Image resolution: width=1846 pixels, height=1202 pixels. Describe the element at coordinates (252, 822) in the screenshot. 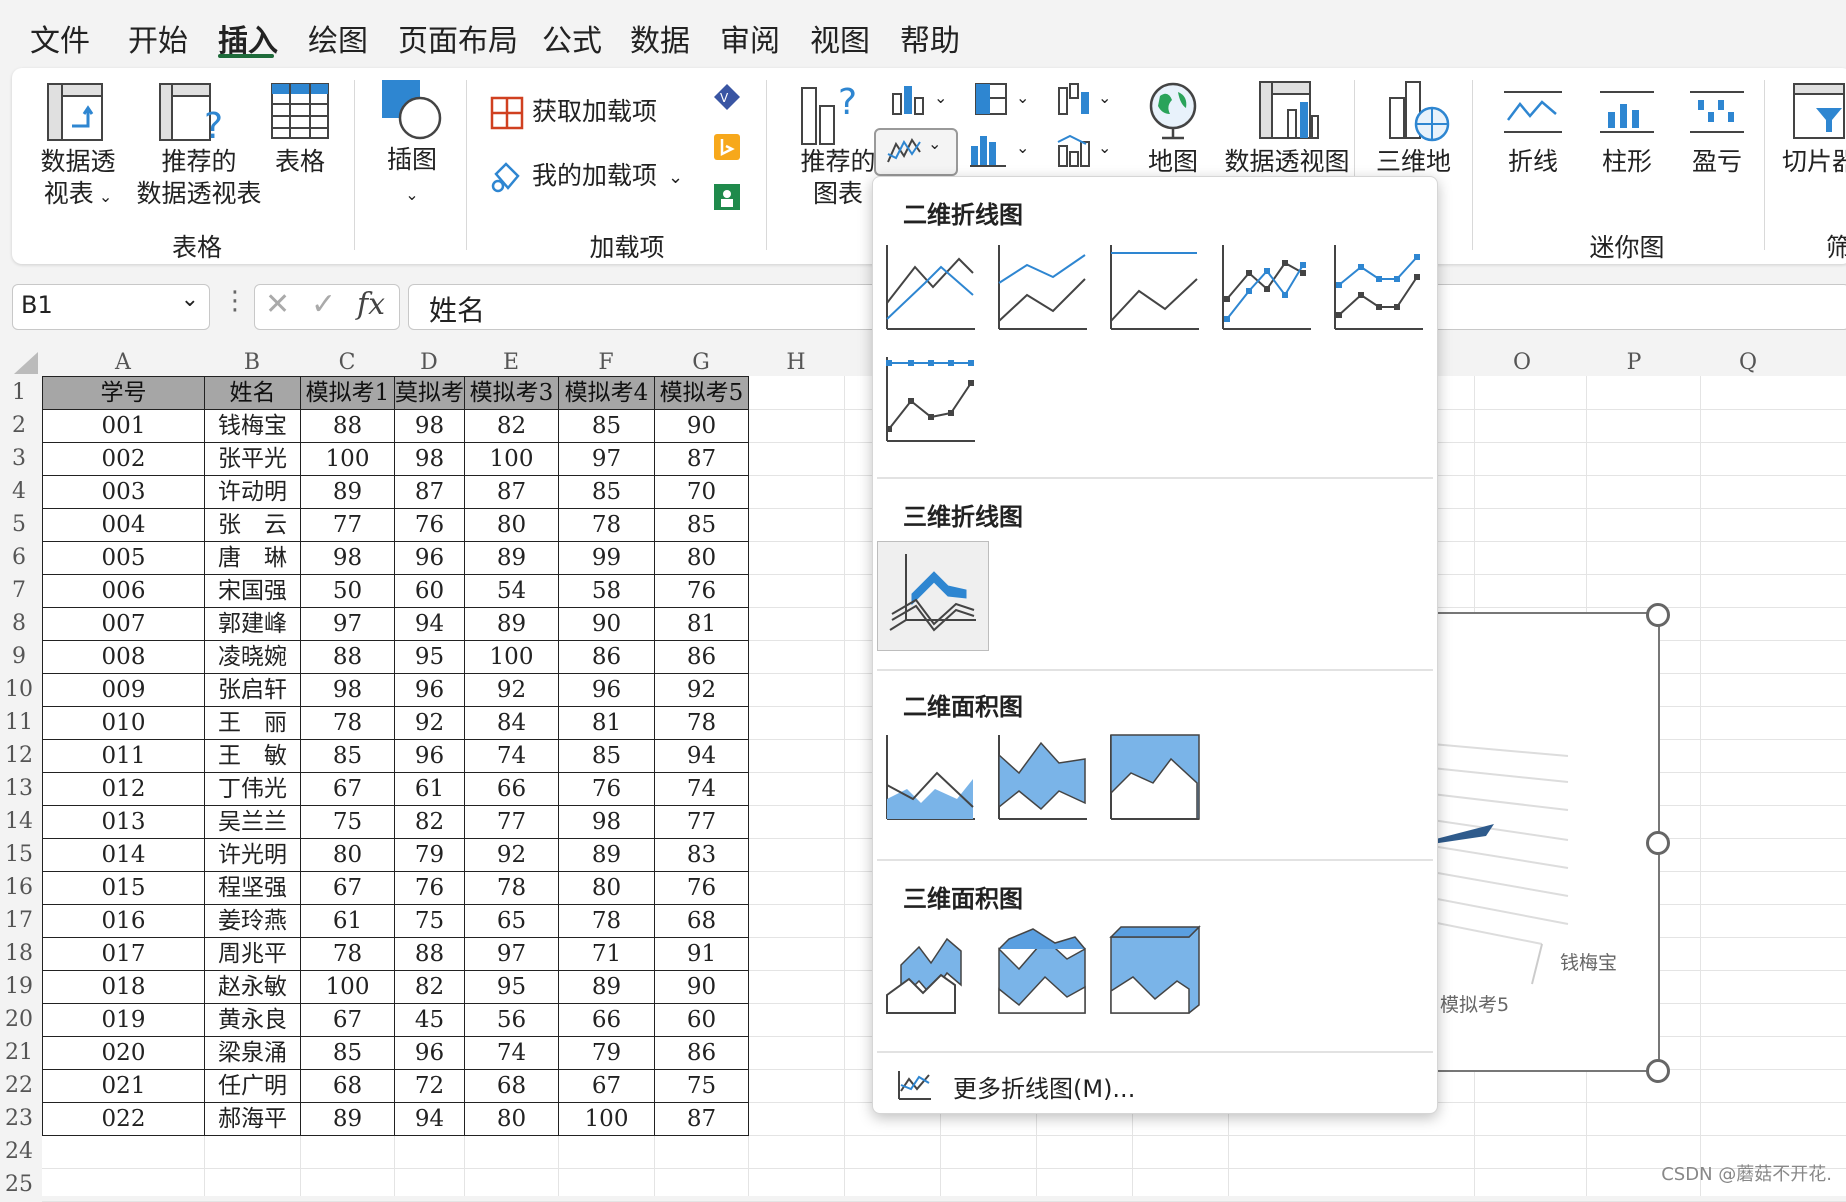

I see `table-cell: 吴兰兰` at that location.